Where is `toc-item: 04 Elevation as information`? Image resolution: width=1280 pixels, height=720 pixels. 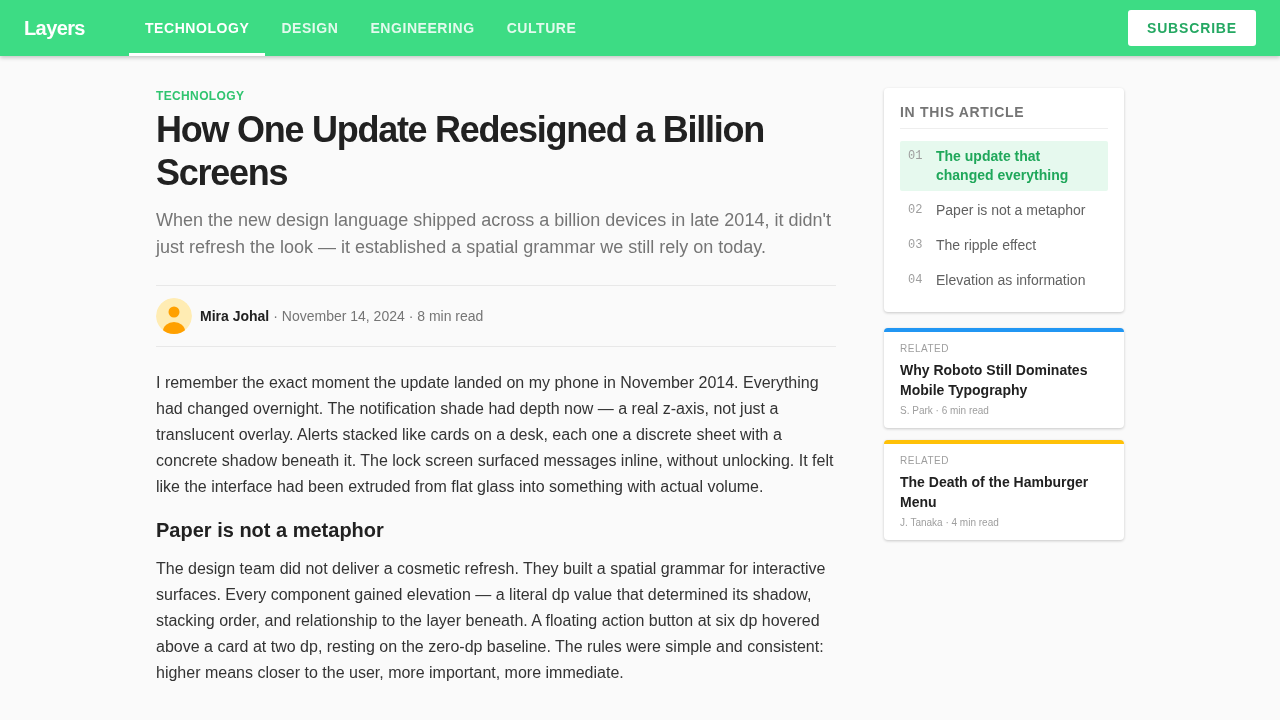 toc-item: 04 Elevation as information is located at coordinates (1004, 280).